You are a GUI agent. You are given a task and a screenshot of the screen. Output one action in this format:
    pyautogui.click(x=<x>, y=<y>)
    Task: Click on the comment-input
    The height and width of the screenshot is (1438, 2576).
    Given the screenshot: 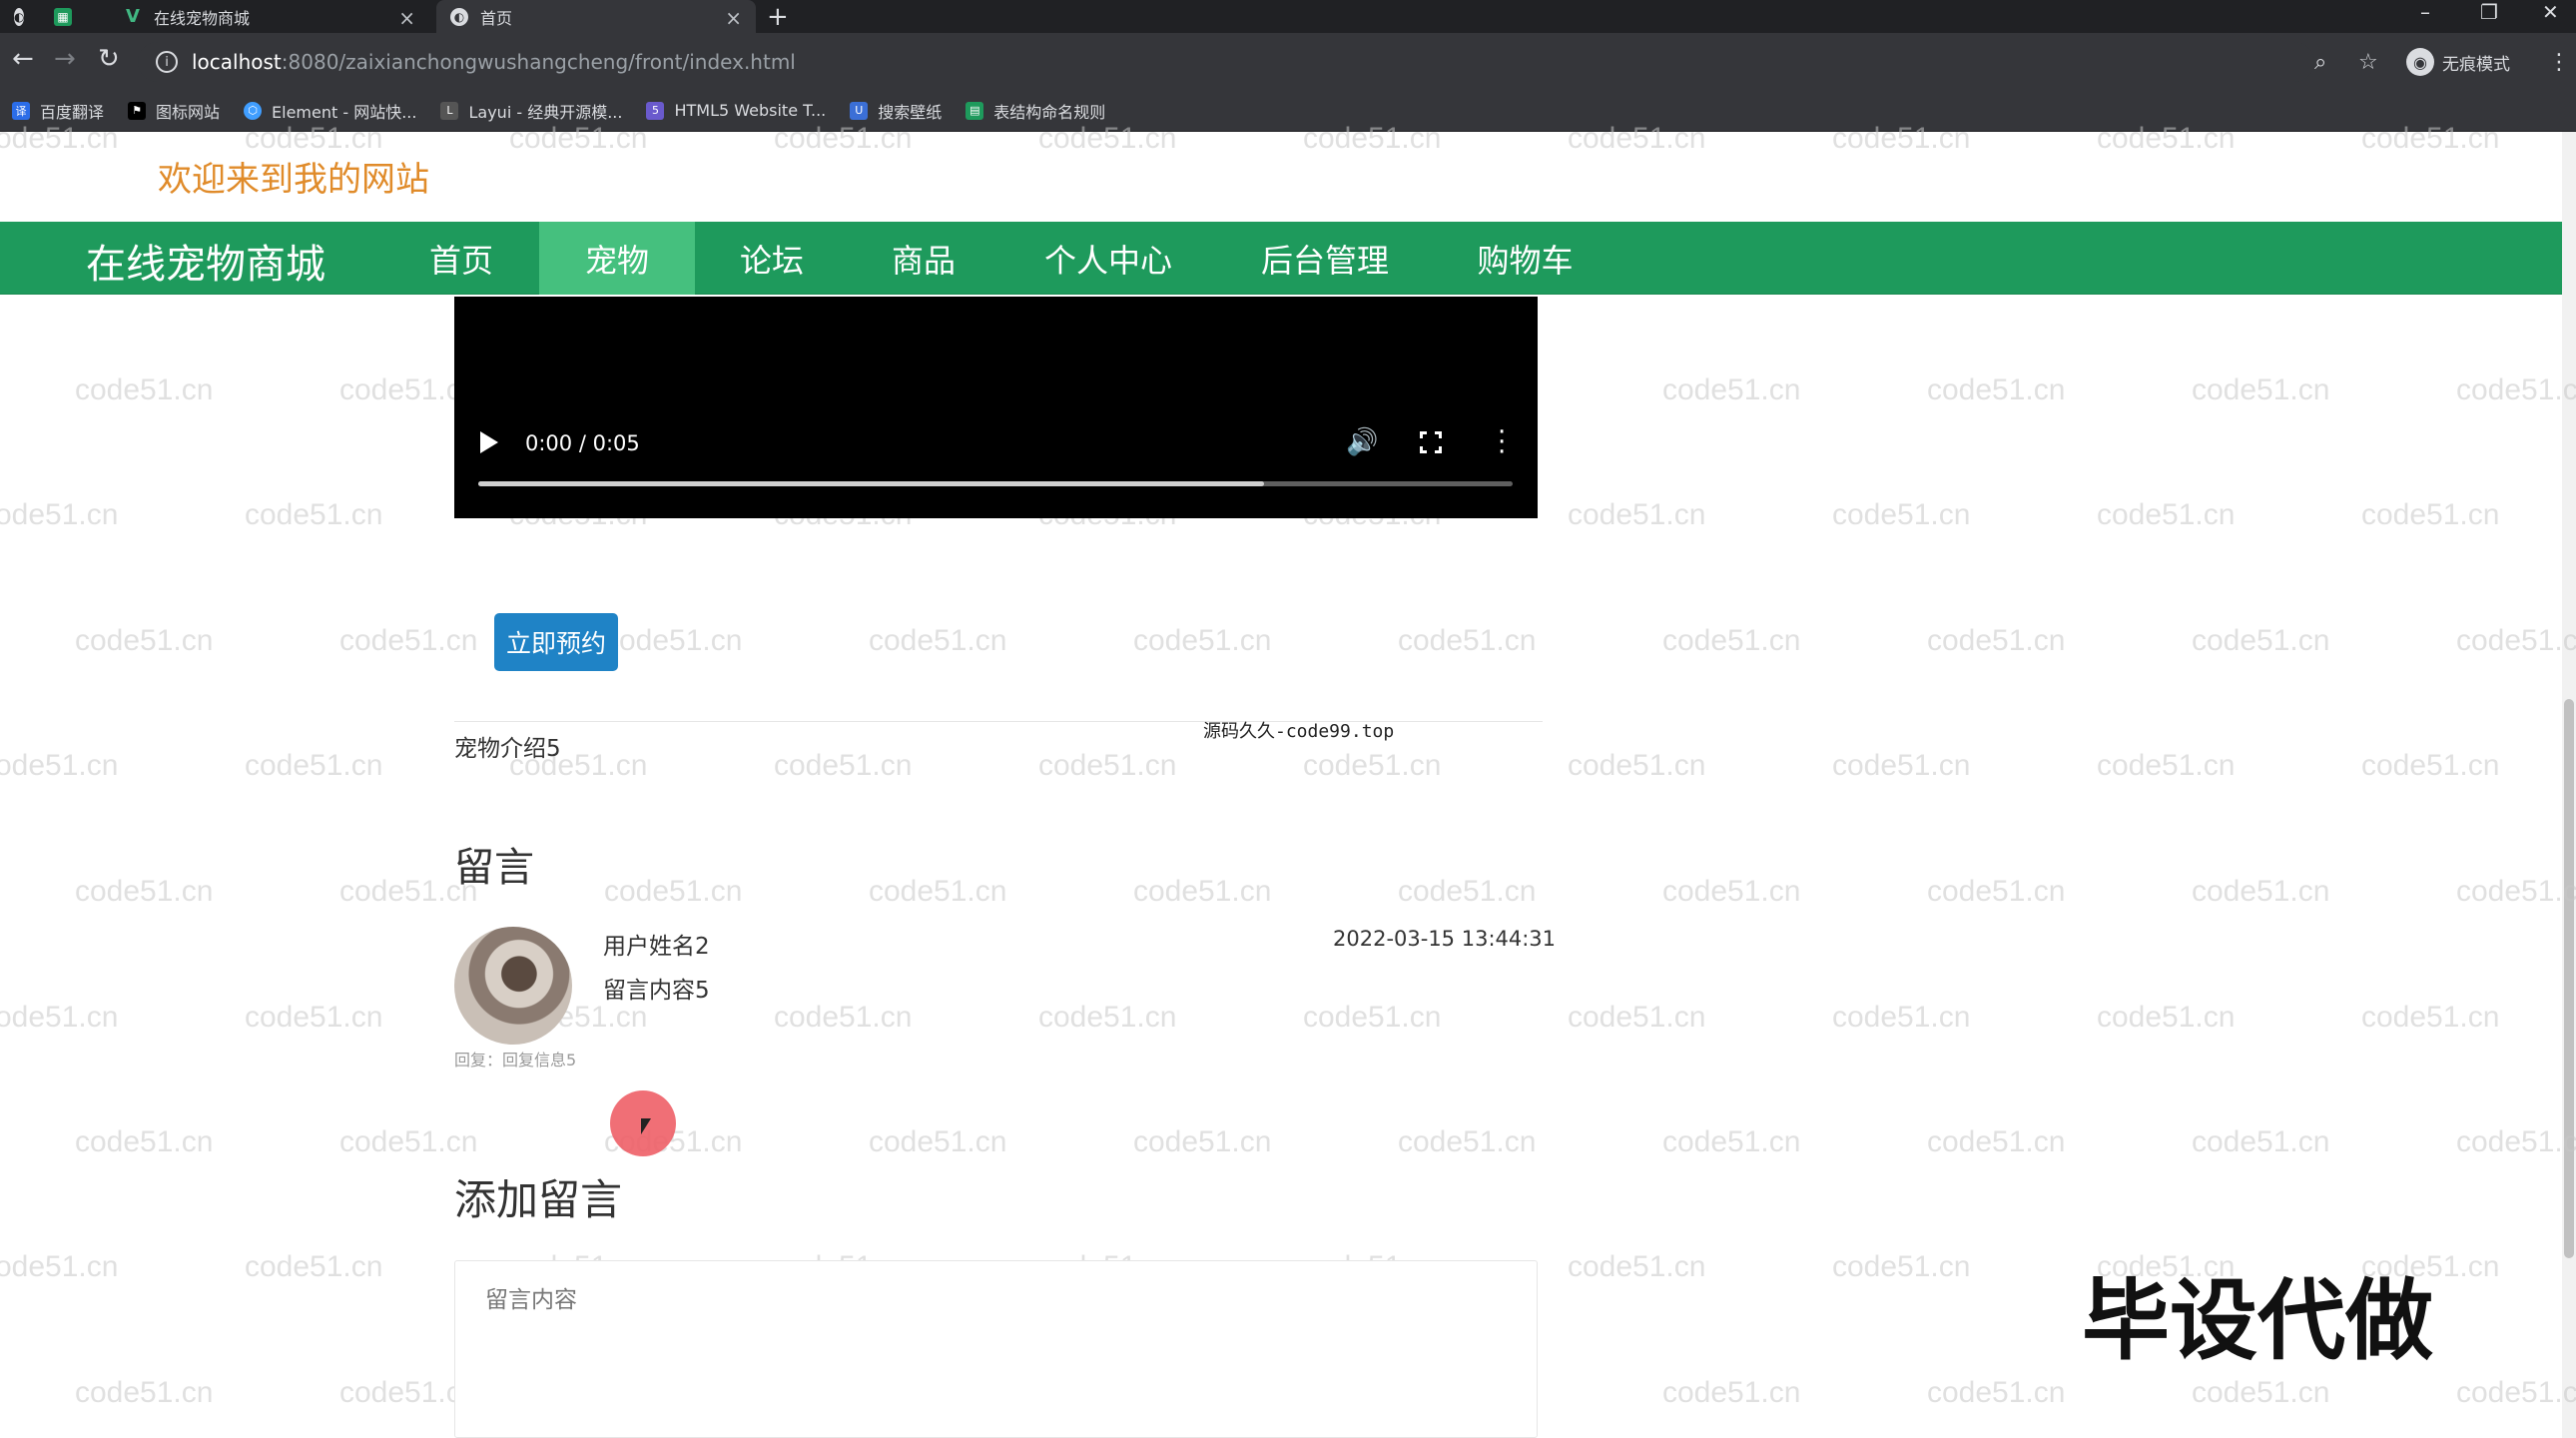 What is the action you would take?
    pyautogui.click(x=999, y=1300)
    